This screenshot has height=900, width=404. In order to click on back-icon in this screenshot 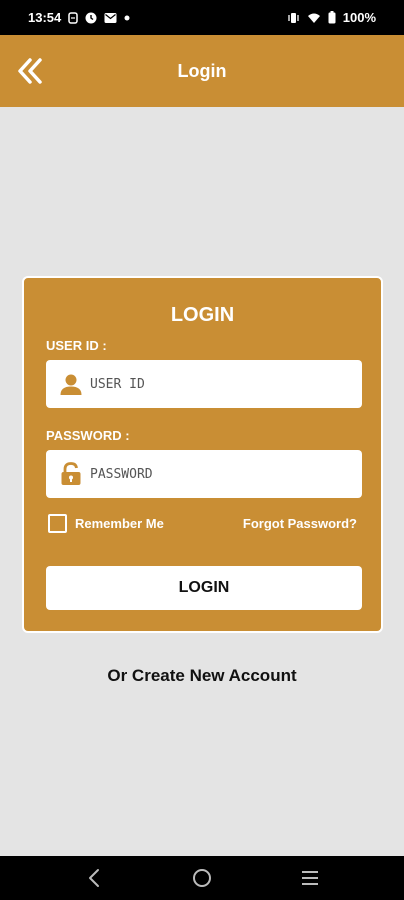, I will do `click(94, 878)`.